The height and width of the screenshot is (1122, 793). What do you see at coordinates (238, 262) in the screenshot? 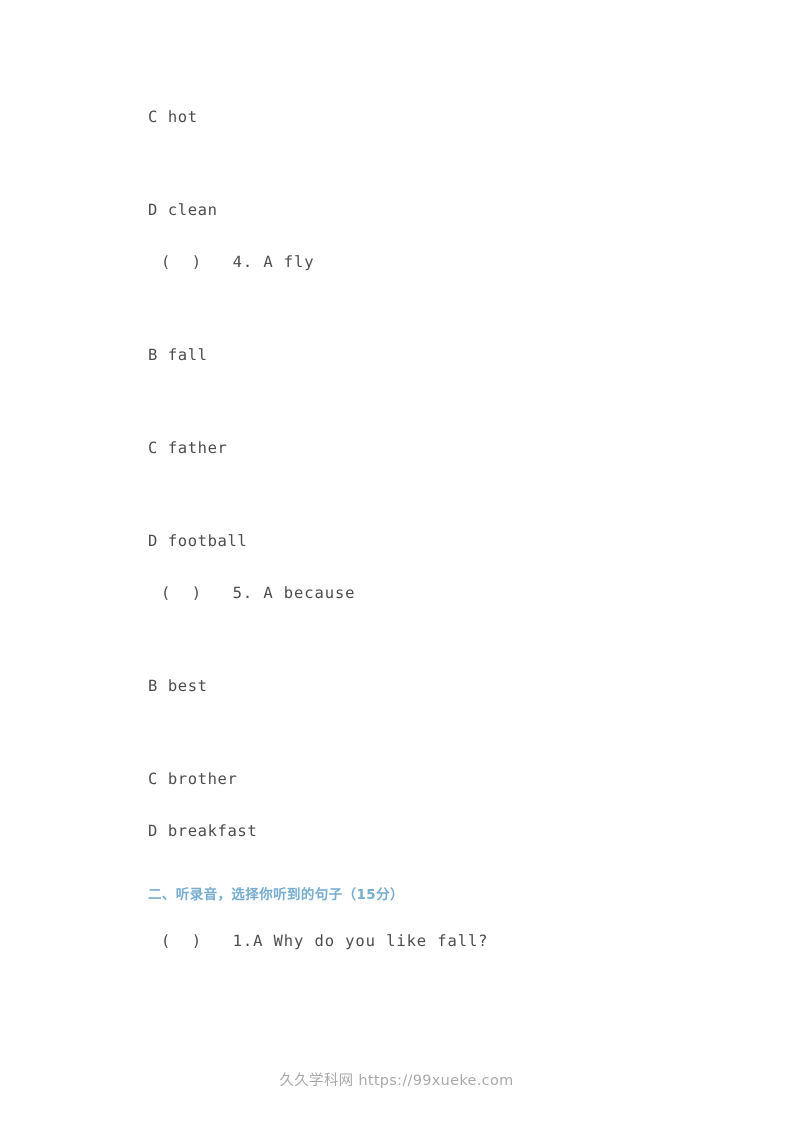
I see `question-line: ( ) 4. A fly` at bounding box center [238, 262].